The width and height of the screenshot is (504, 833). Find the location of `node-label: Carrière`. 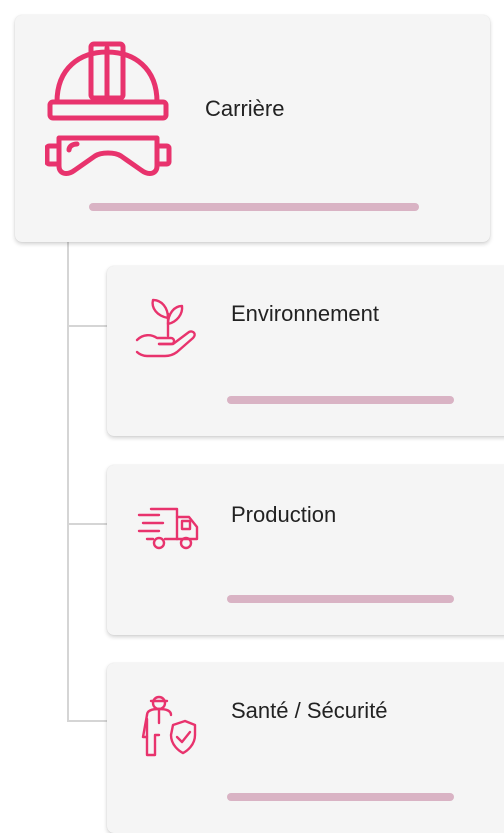

node-label: Carrière is located at coordinates (245, 108).